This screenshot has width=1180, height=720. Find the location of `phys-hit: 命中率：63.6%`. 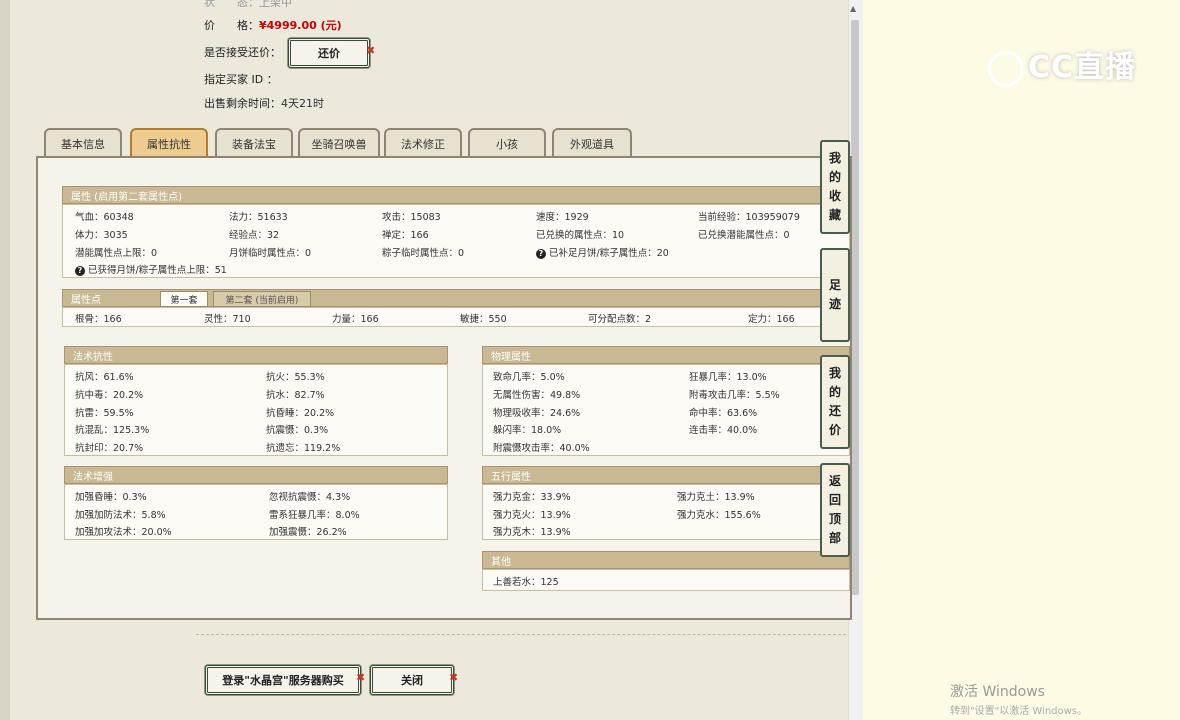

phys-hit: 命中率：63.6% is located at coordinates (723, 413).